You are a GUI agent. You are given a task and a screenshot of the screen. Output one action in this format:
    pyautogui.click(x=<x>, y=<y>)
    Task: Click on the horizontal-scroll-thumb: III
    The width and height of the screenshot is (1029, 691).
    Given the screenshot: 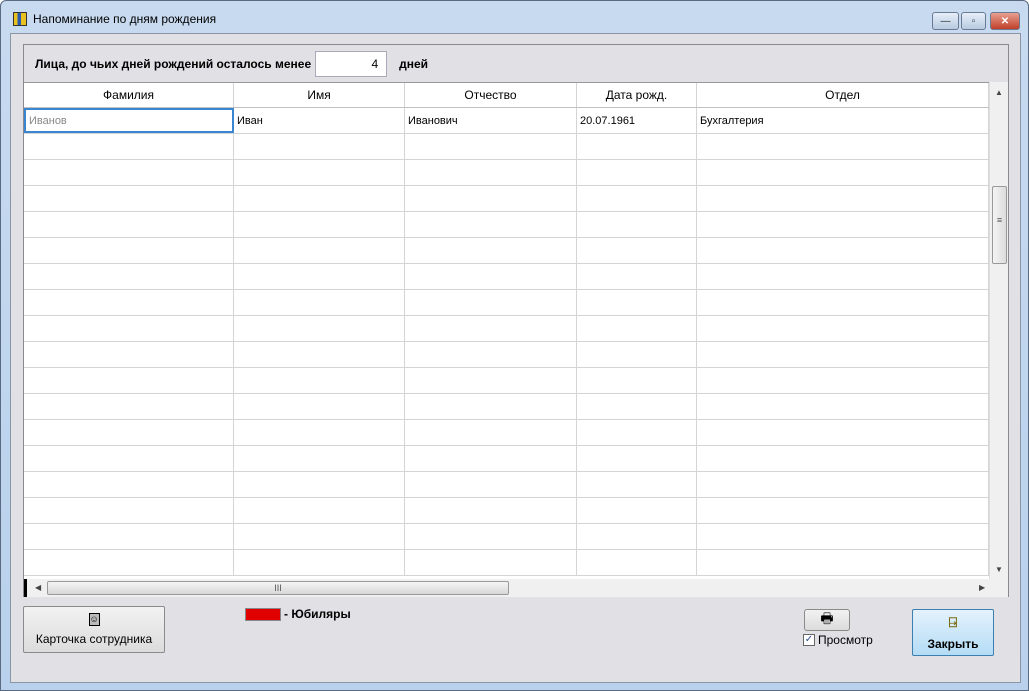 What is the action you would take?
    pyautogui.click(x=278, y=588)
    